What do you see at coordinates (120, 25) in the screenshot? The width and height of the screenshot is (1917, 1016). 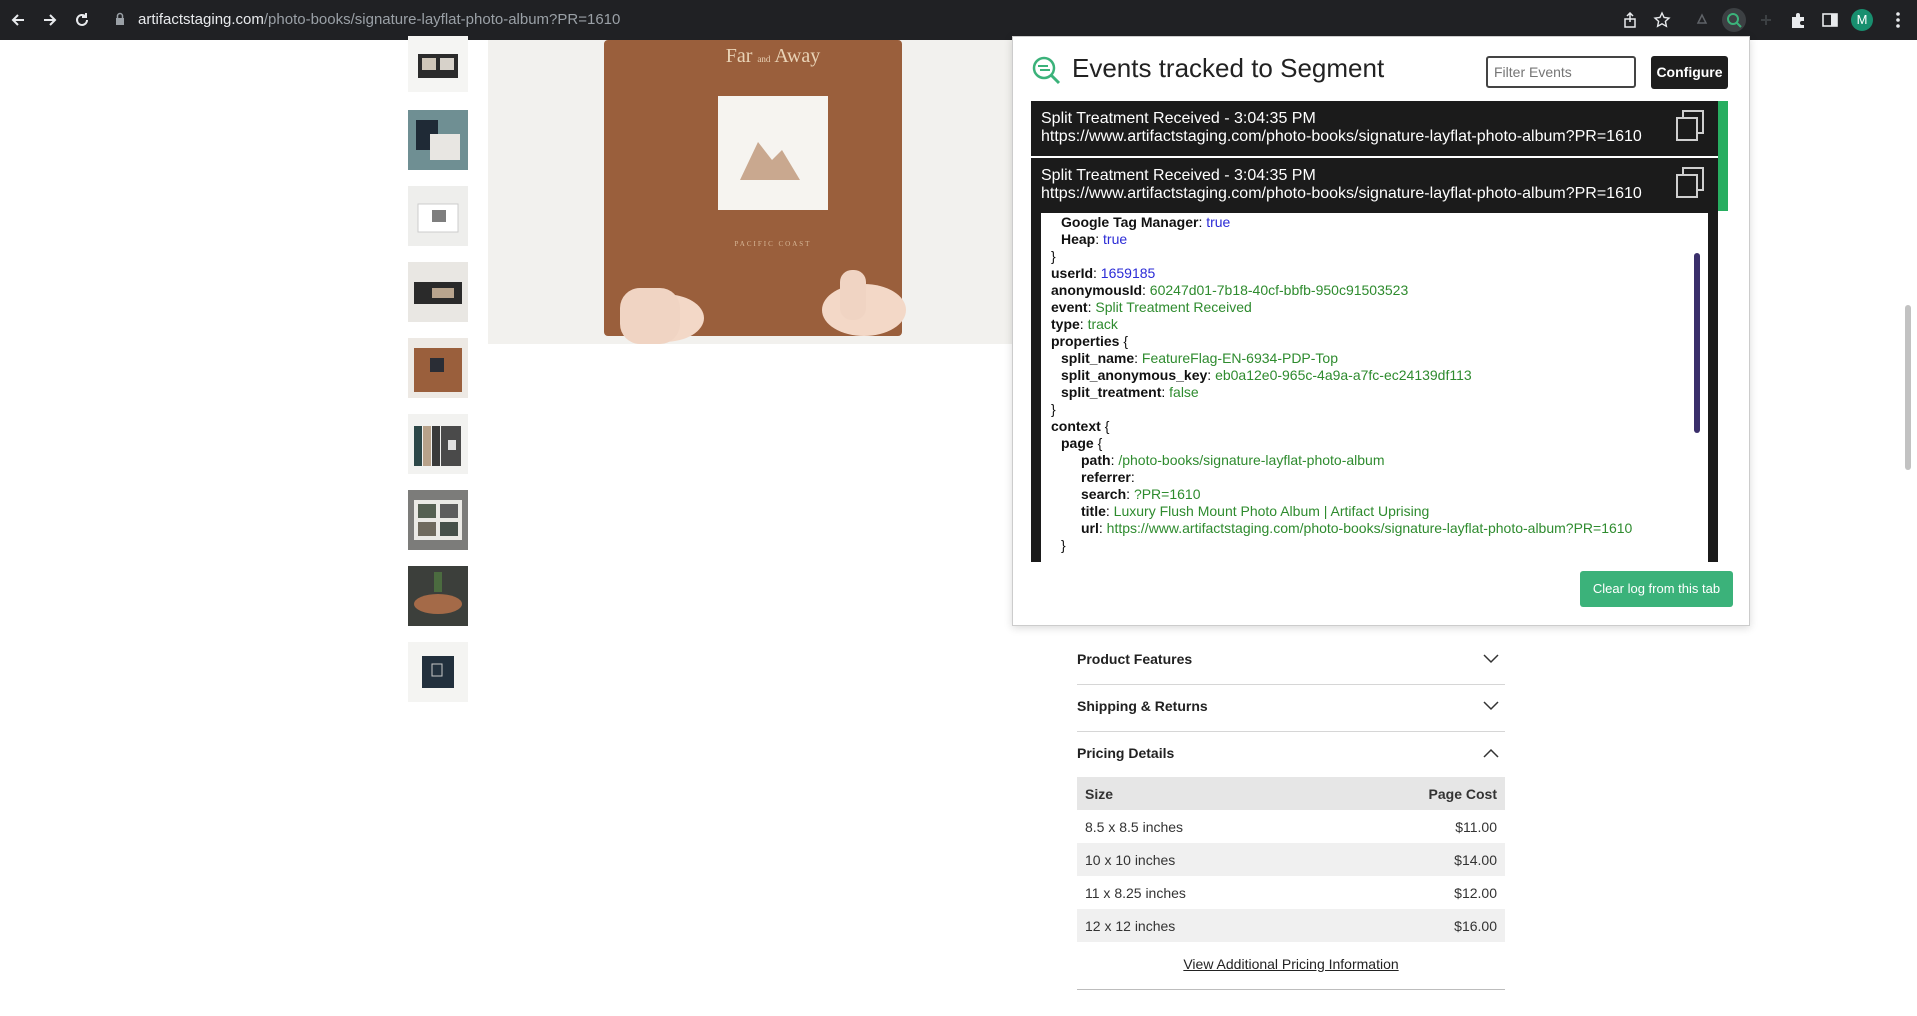 I see `lock-icon` at bounding box center [120, 25].